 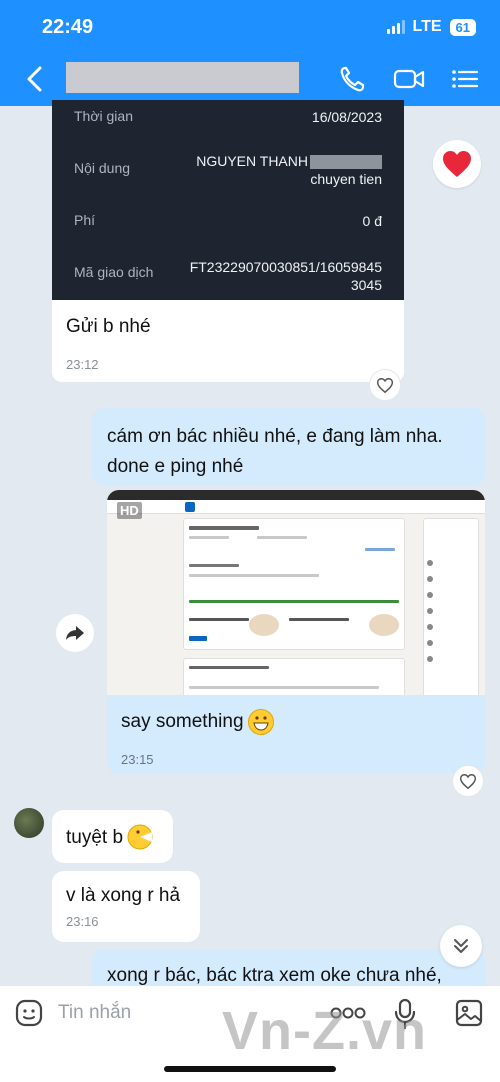 What do you see at coordinates (296, 592) in the screenshot?
I see `screenshot-image: HD` at bounding box center [296, 592].